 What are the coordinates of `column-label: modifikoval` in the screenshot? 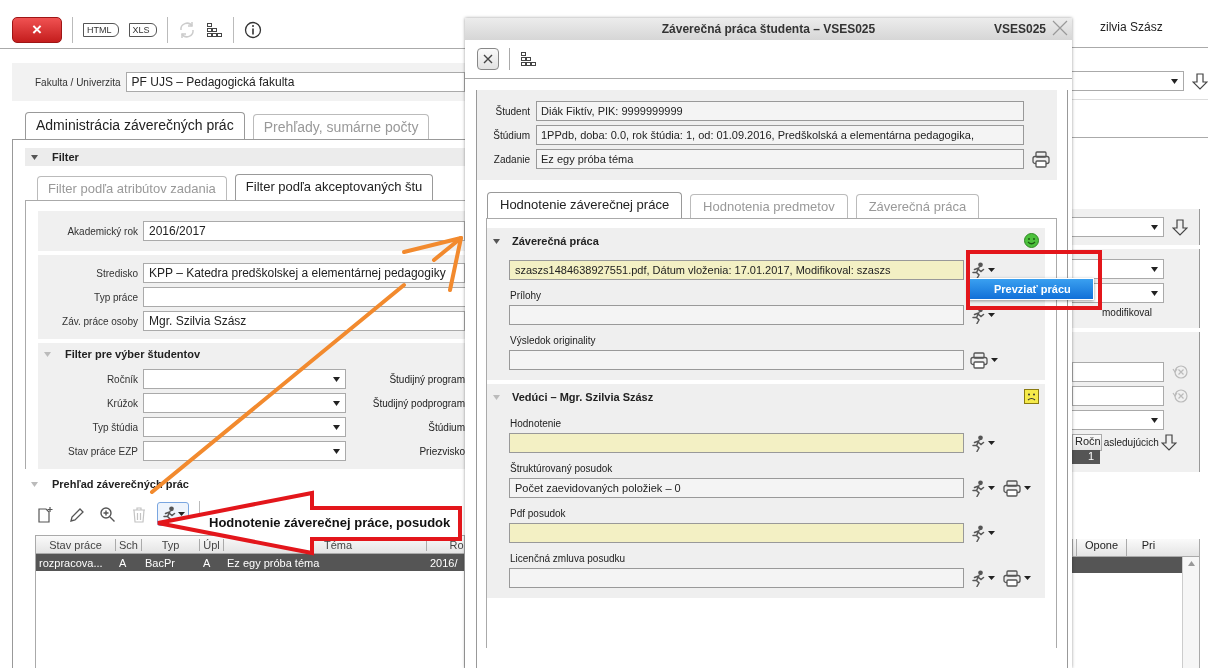 It's located at (1127, 312).